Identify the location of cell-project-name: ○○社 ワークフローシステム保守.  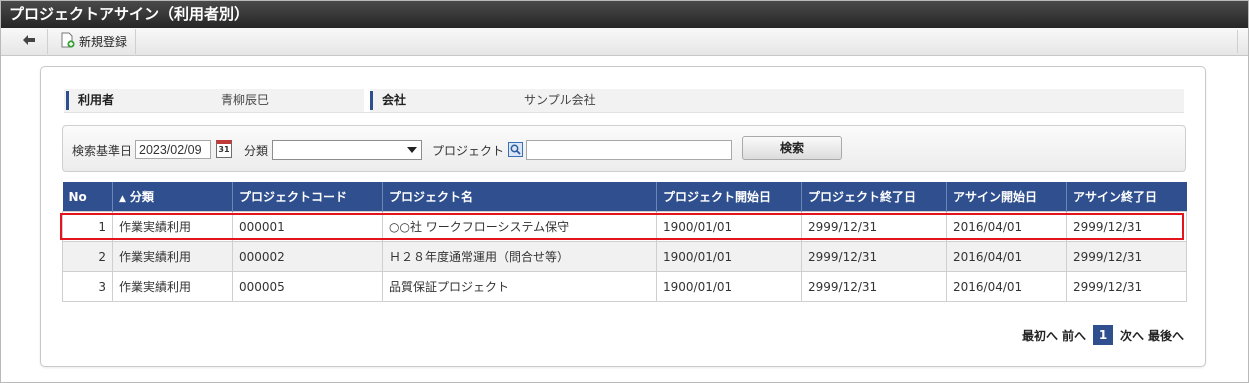
(519, 226).